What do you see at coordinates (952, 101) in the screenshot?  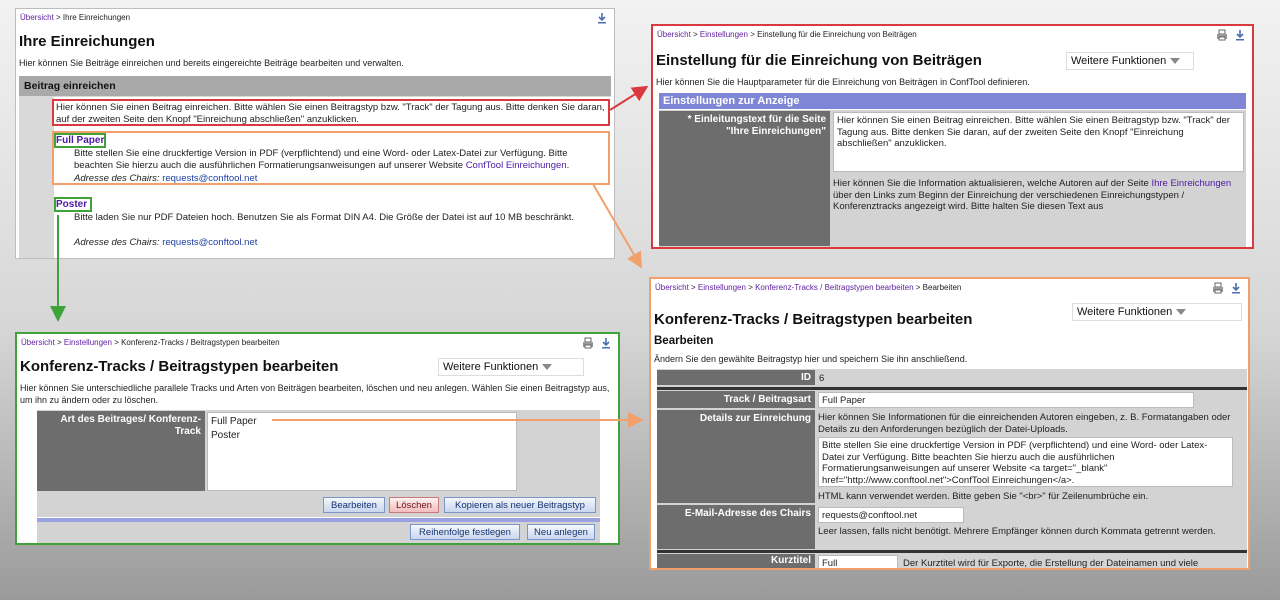 I see `section-header: Einstellungen zur Anzeige` at bounding box center [952, 101].